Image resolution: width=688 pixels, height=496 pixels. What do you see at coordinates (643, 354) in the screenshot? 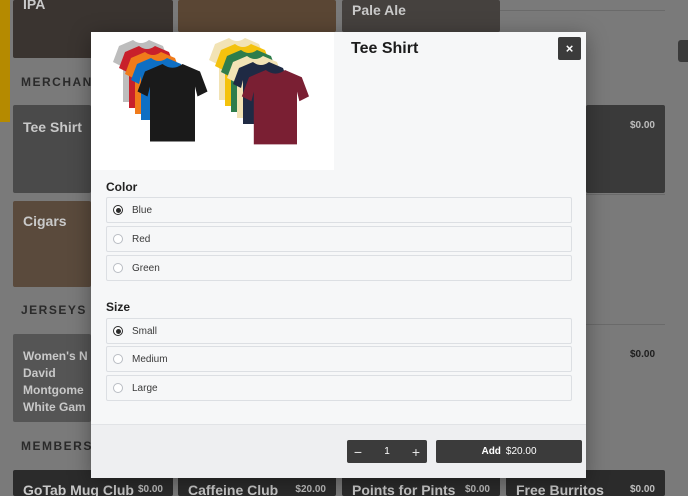
I see `jersey-row-price: $0.00` at bounding box center [643, 354].